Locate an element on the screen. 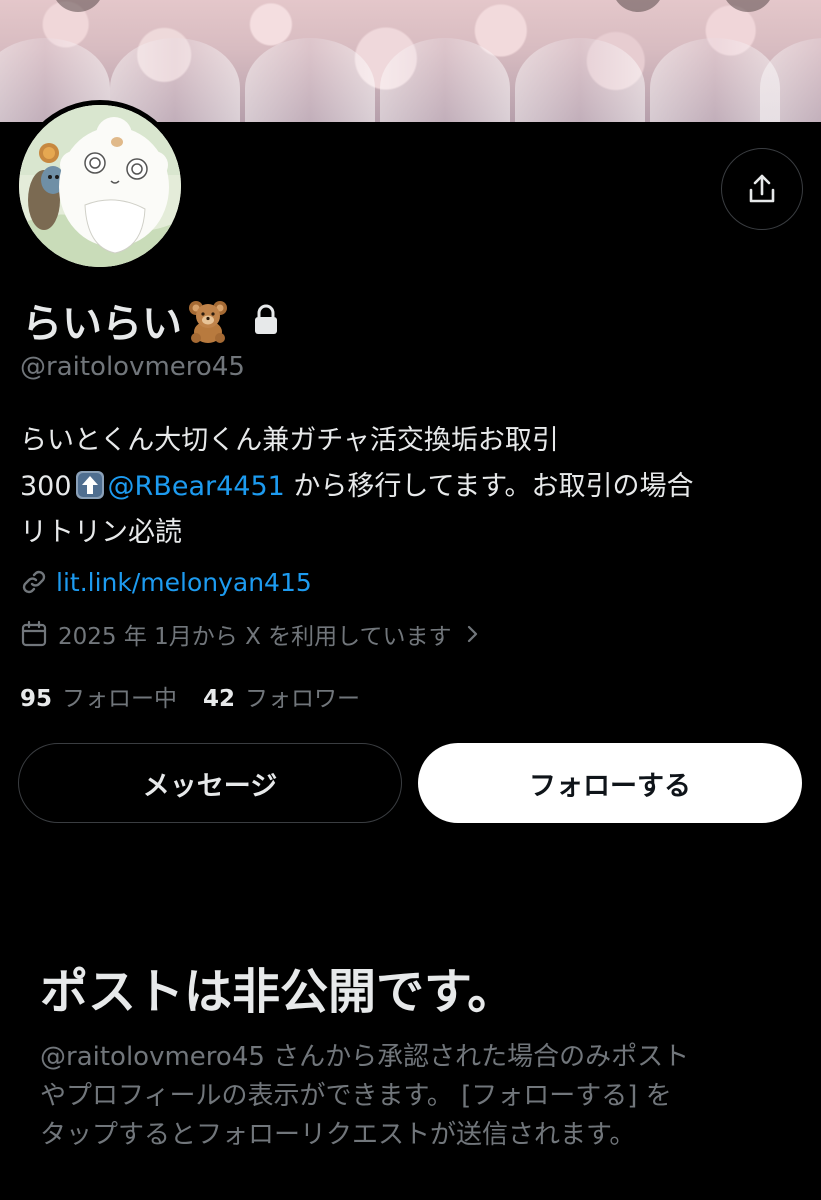 The height and width of the screenshot is (1200, 821). display-name: らいらい is located at coordinates (102, 324).